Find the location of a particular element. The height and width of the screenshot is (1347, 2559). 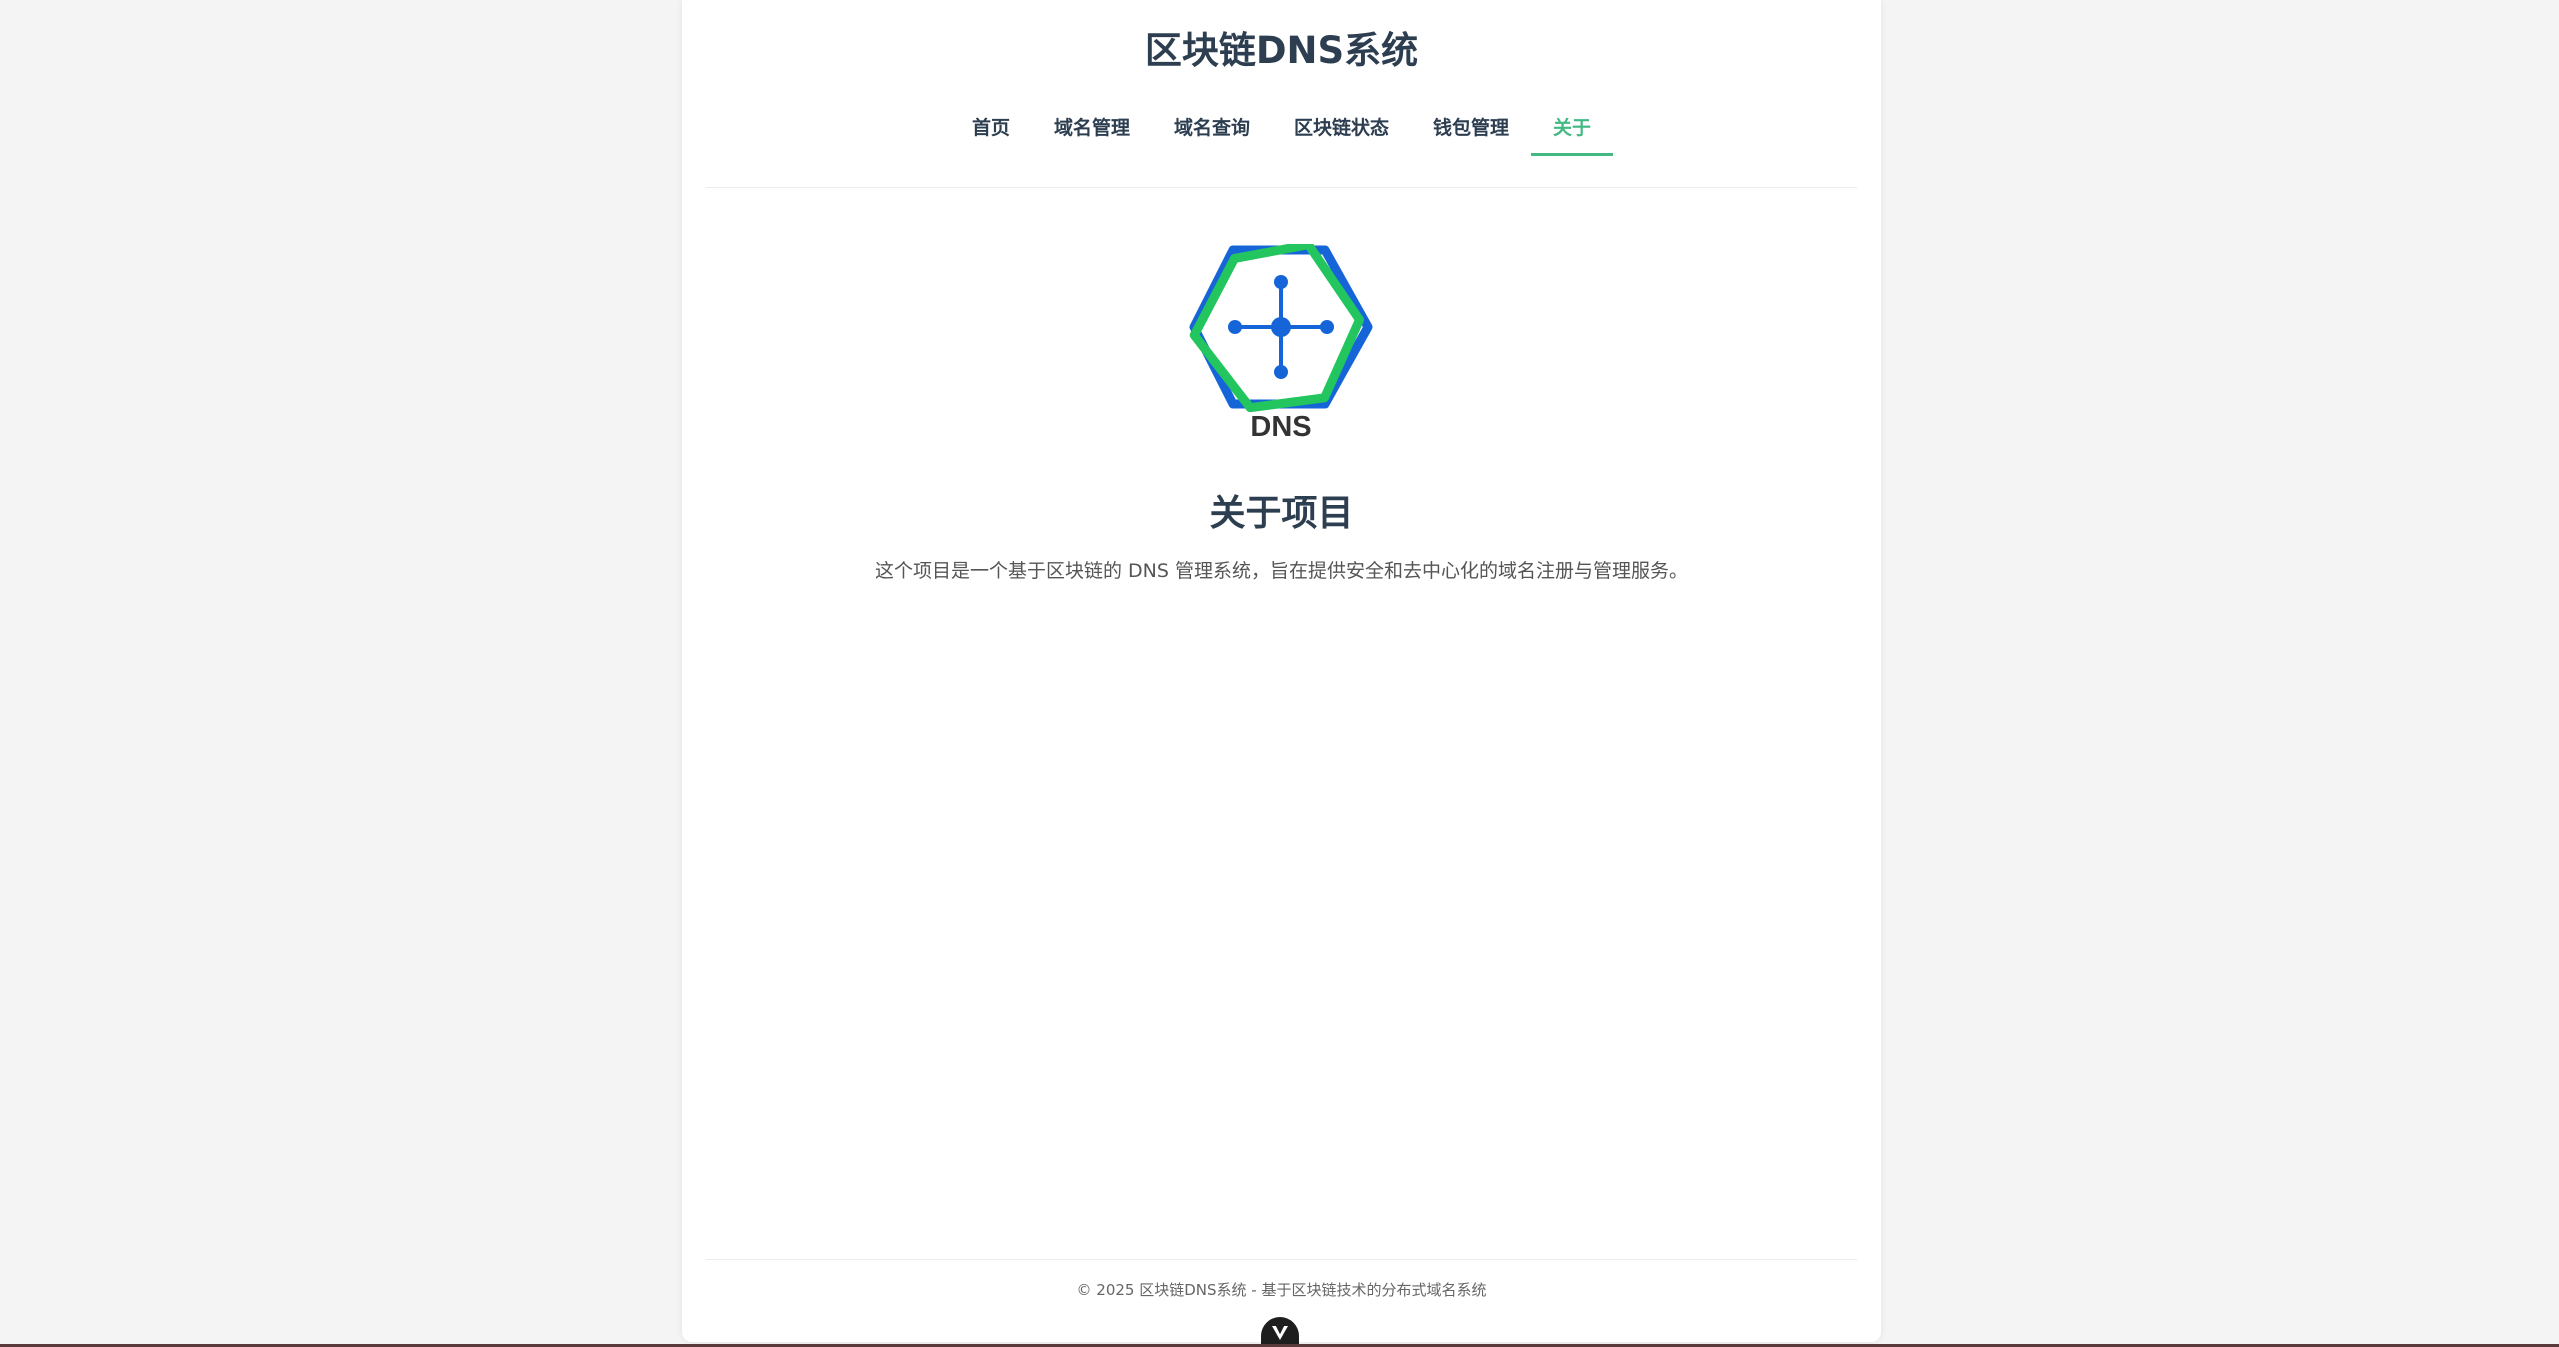

dns-logo: DNS is located at coordinates (1281, 342).